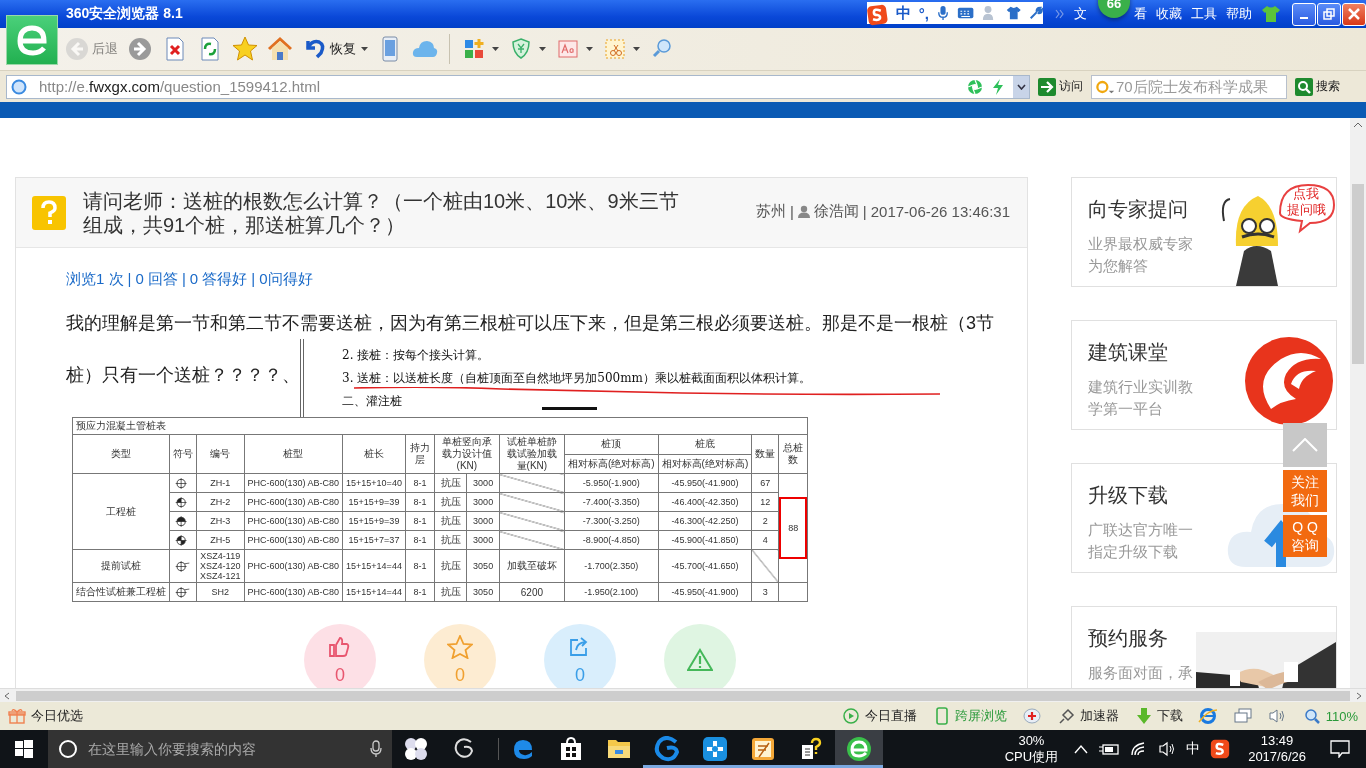  I want to click on column-header: 持力层, so click(420, 454).